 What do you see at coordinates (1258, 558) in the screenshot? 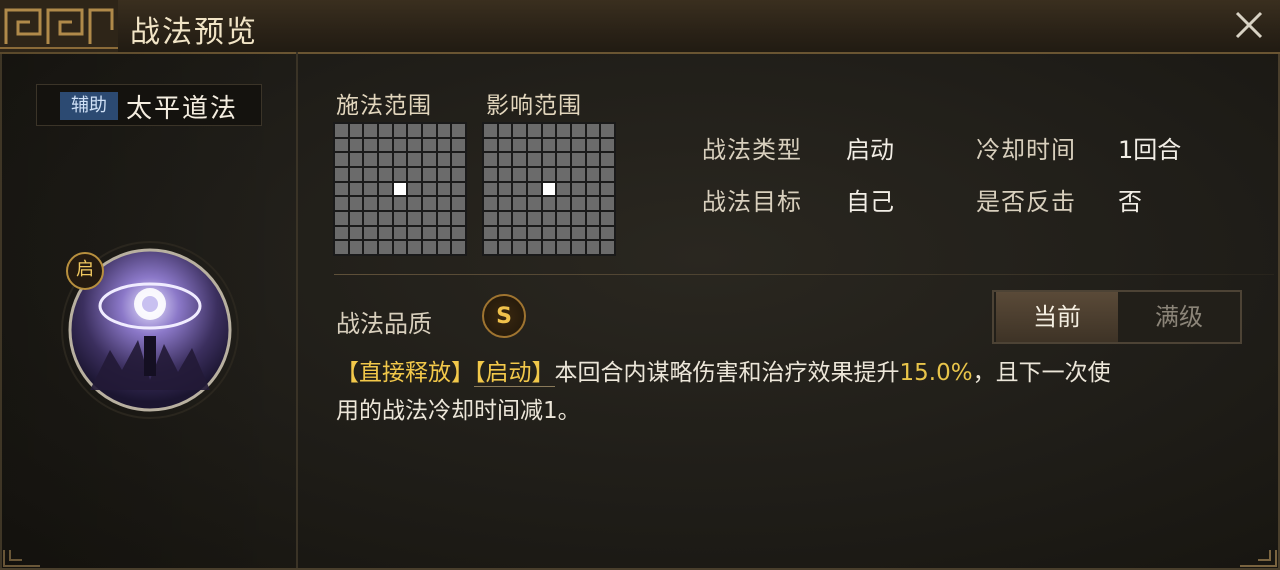
I see `corner-ornament-icon` at bounding box center [1258, 558].